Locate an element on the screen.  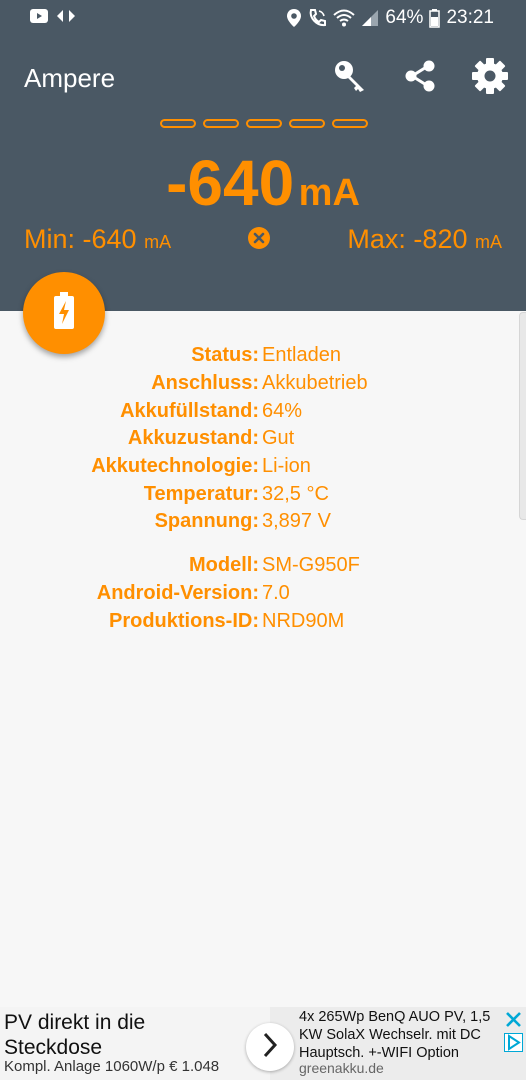
info-value: 32,5 °C is located at coordinates (295, 493).